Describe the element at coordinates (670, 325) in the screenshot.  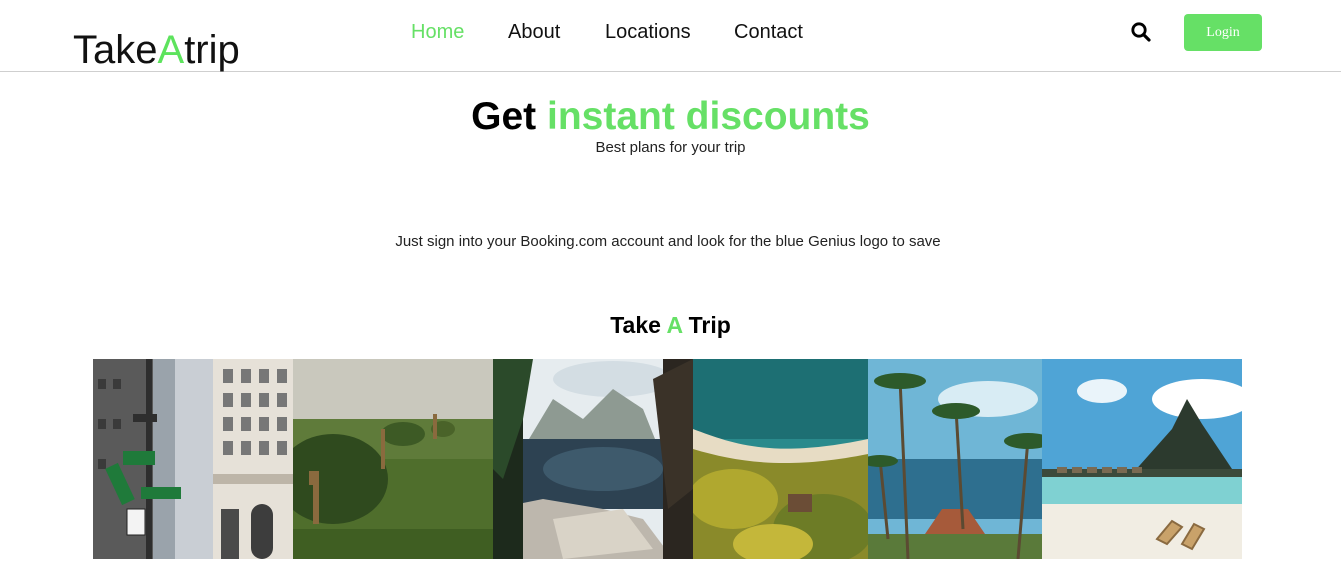
I see `section-title: Take A Trip` at that location.